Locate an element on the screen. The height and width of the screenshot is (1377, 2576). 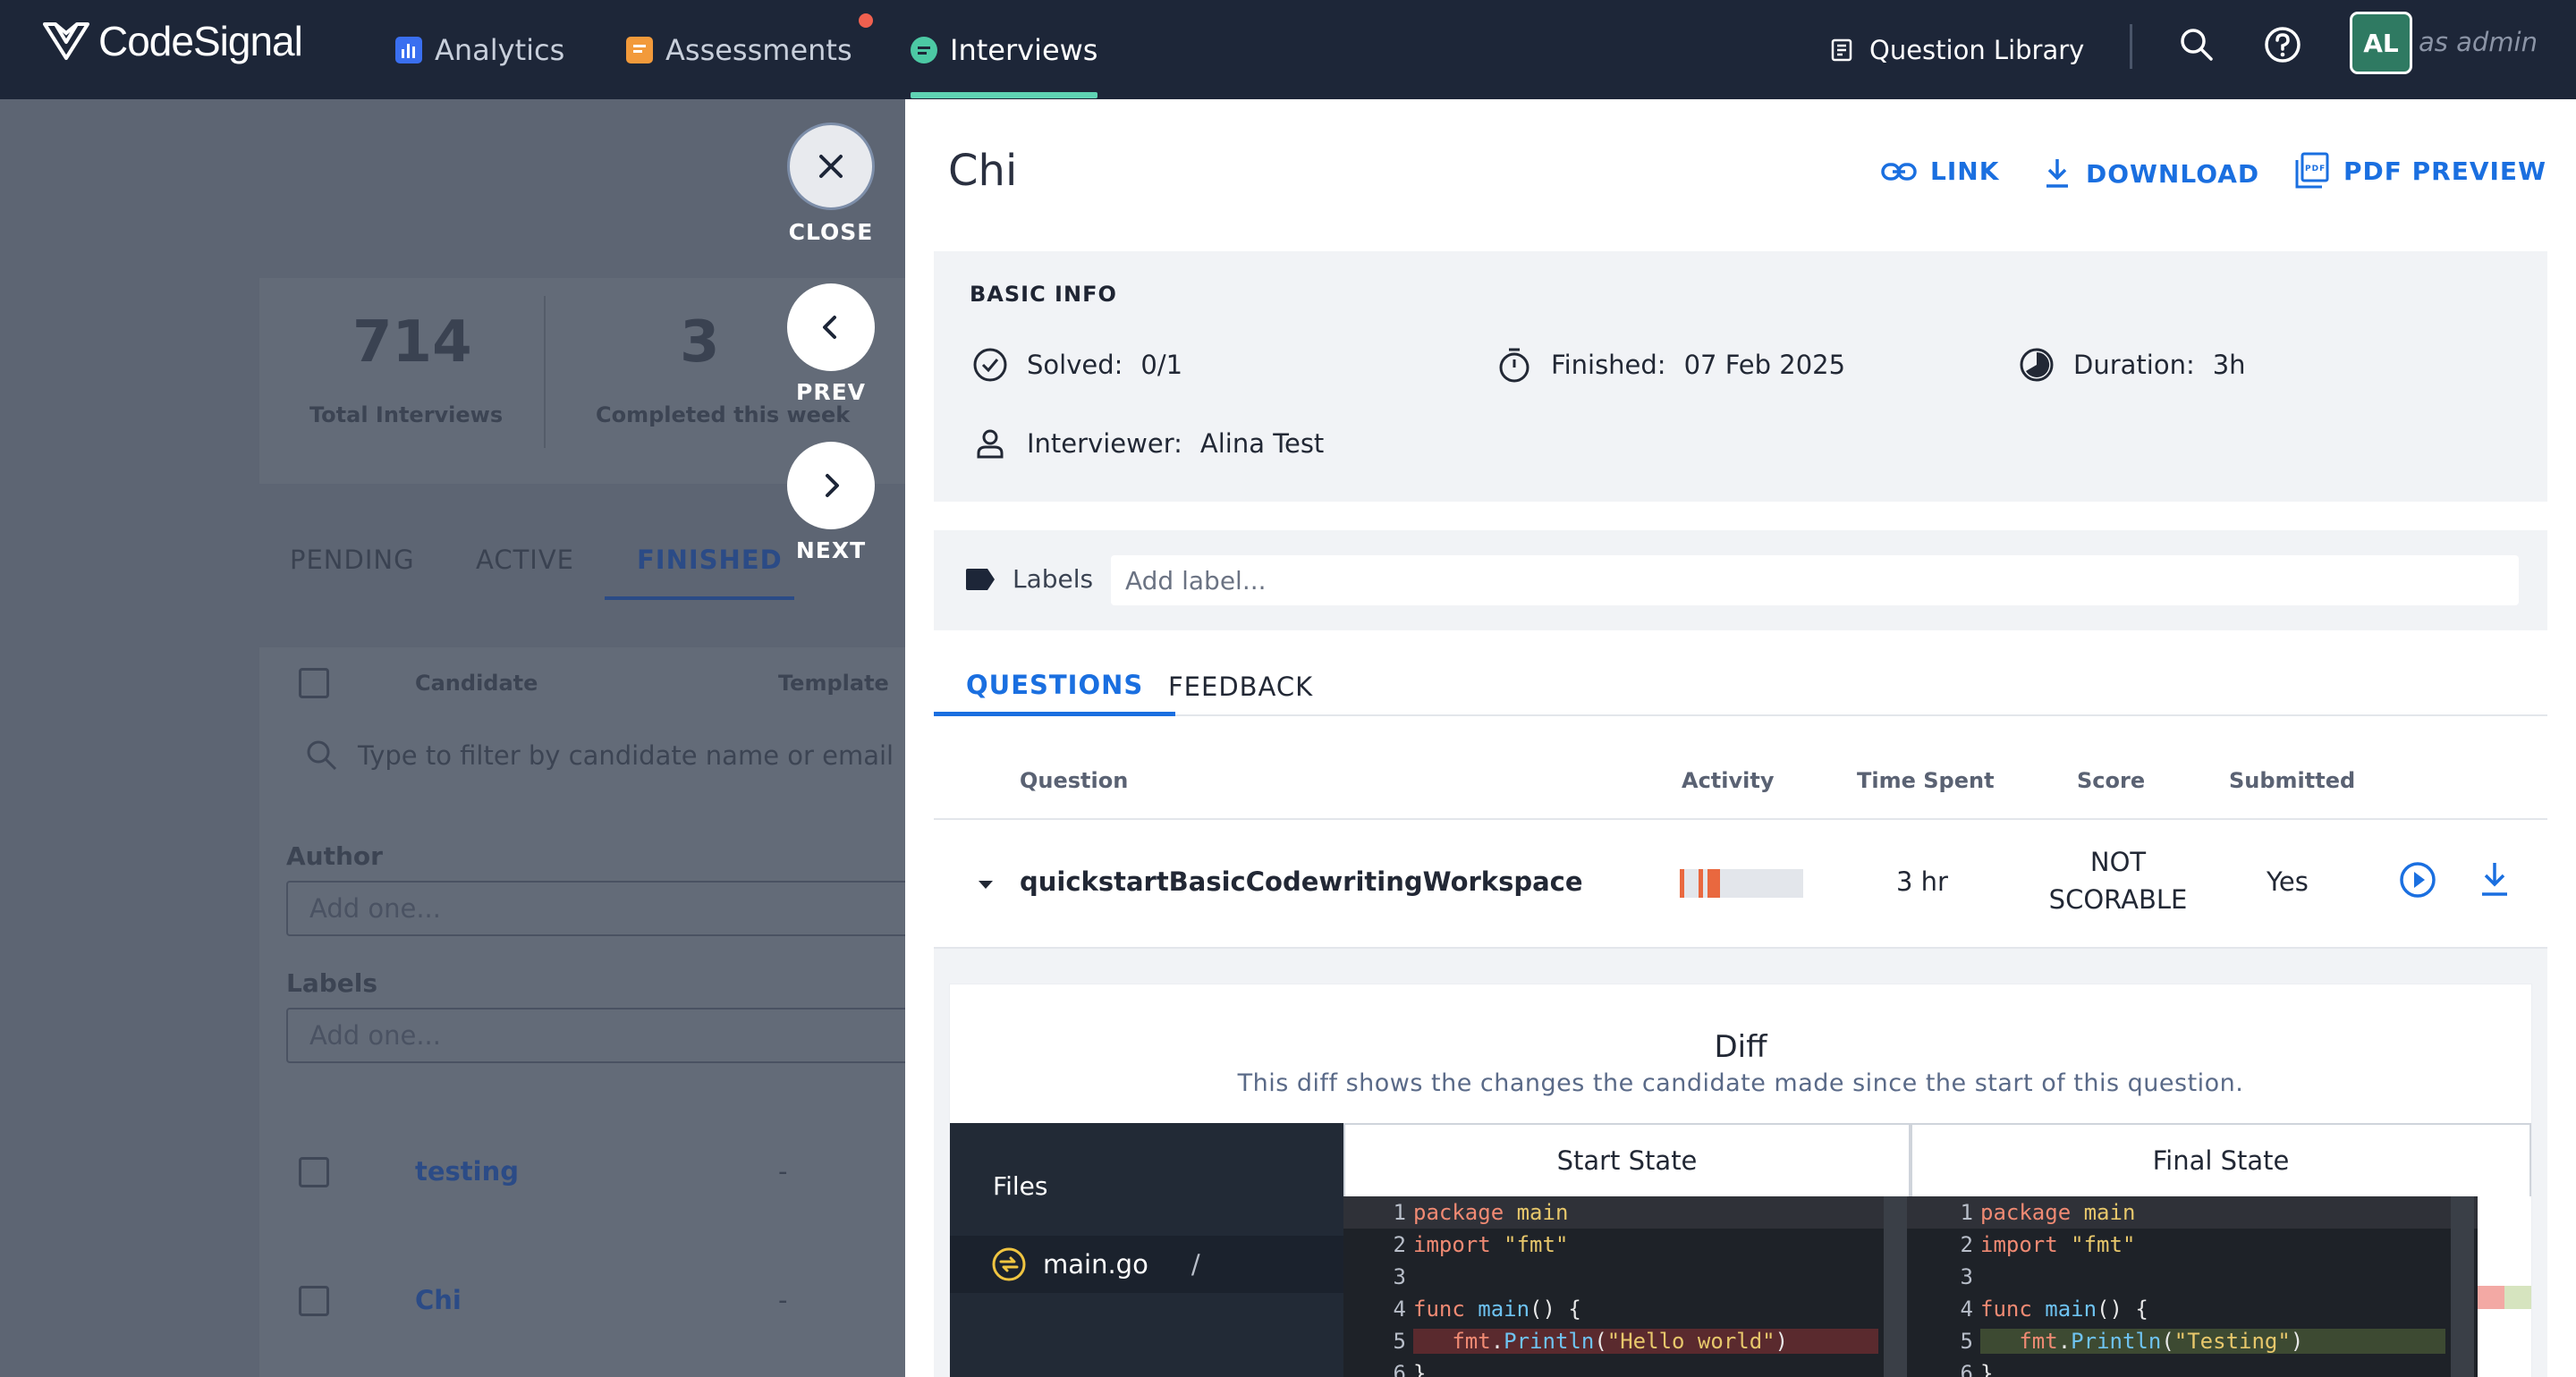
interviewer-info: Interviewer: Alina Test is located at coordinates (1147, 443).